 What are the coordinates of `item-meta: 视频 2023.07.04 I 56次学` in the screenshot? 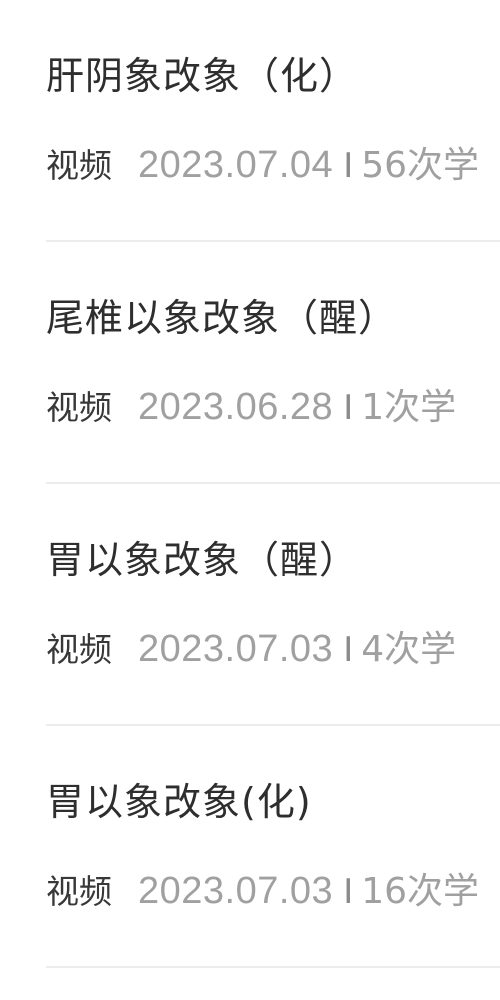 It's located at (262, 162).